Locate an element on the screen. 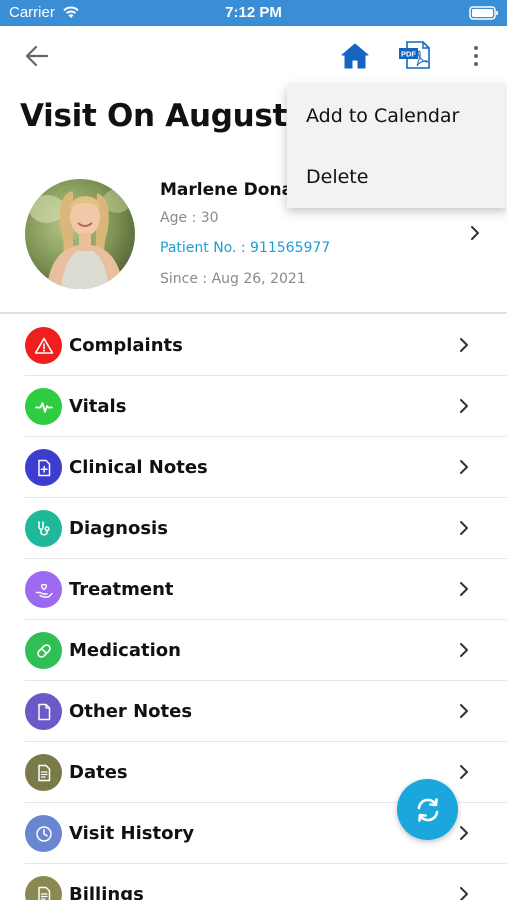 This screenshot has height=900, width=507. battery-icon is located at coordinates (483, 13).